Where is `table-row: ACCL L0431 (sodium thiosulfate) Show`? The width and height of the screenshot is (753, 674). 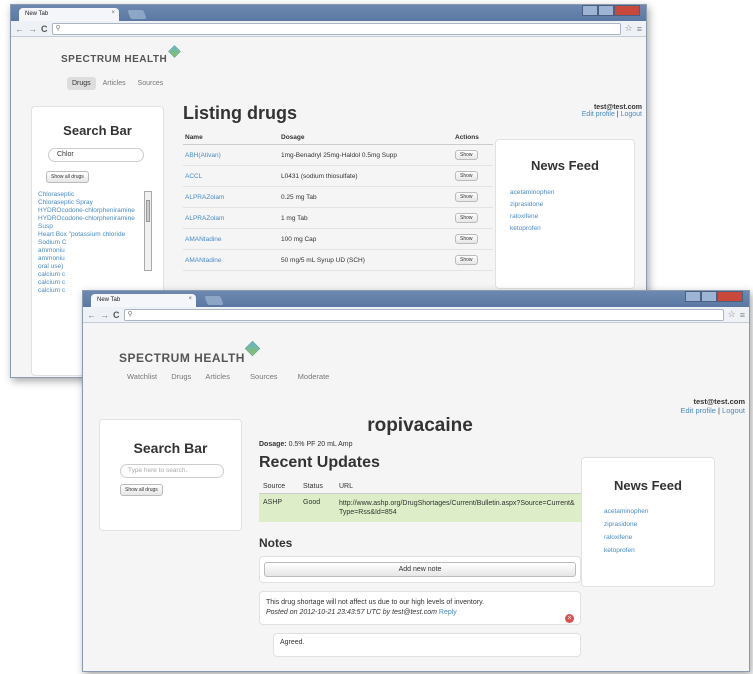 table-row: ACCL L0431 (sodium thiosulfate) Show is located at coordinates (338, 176).